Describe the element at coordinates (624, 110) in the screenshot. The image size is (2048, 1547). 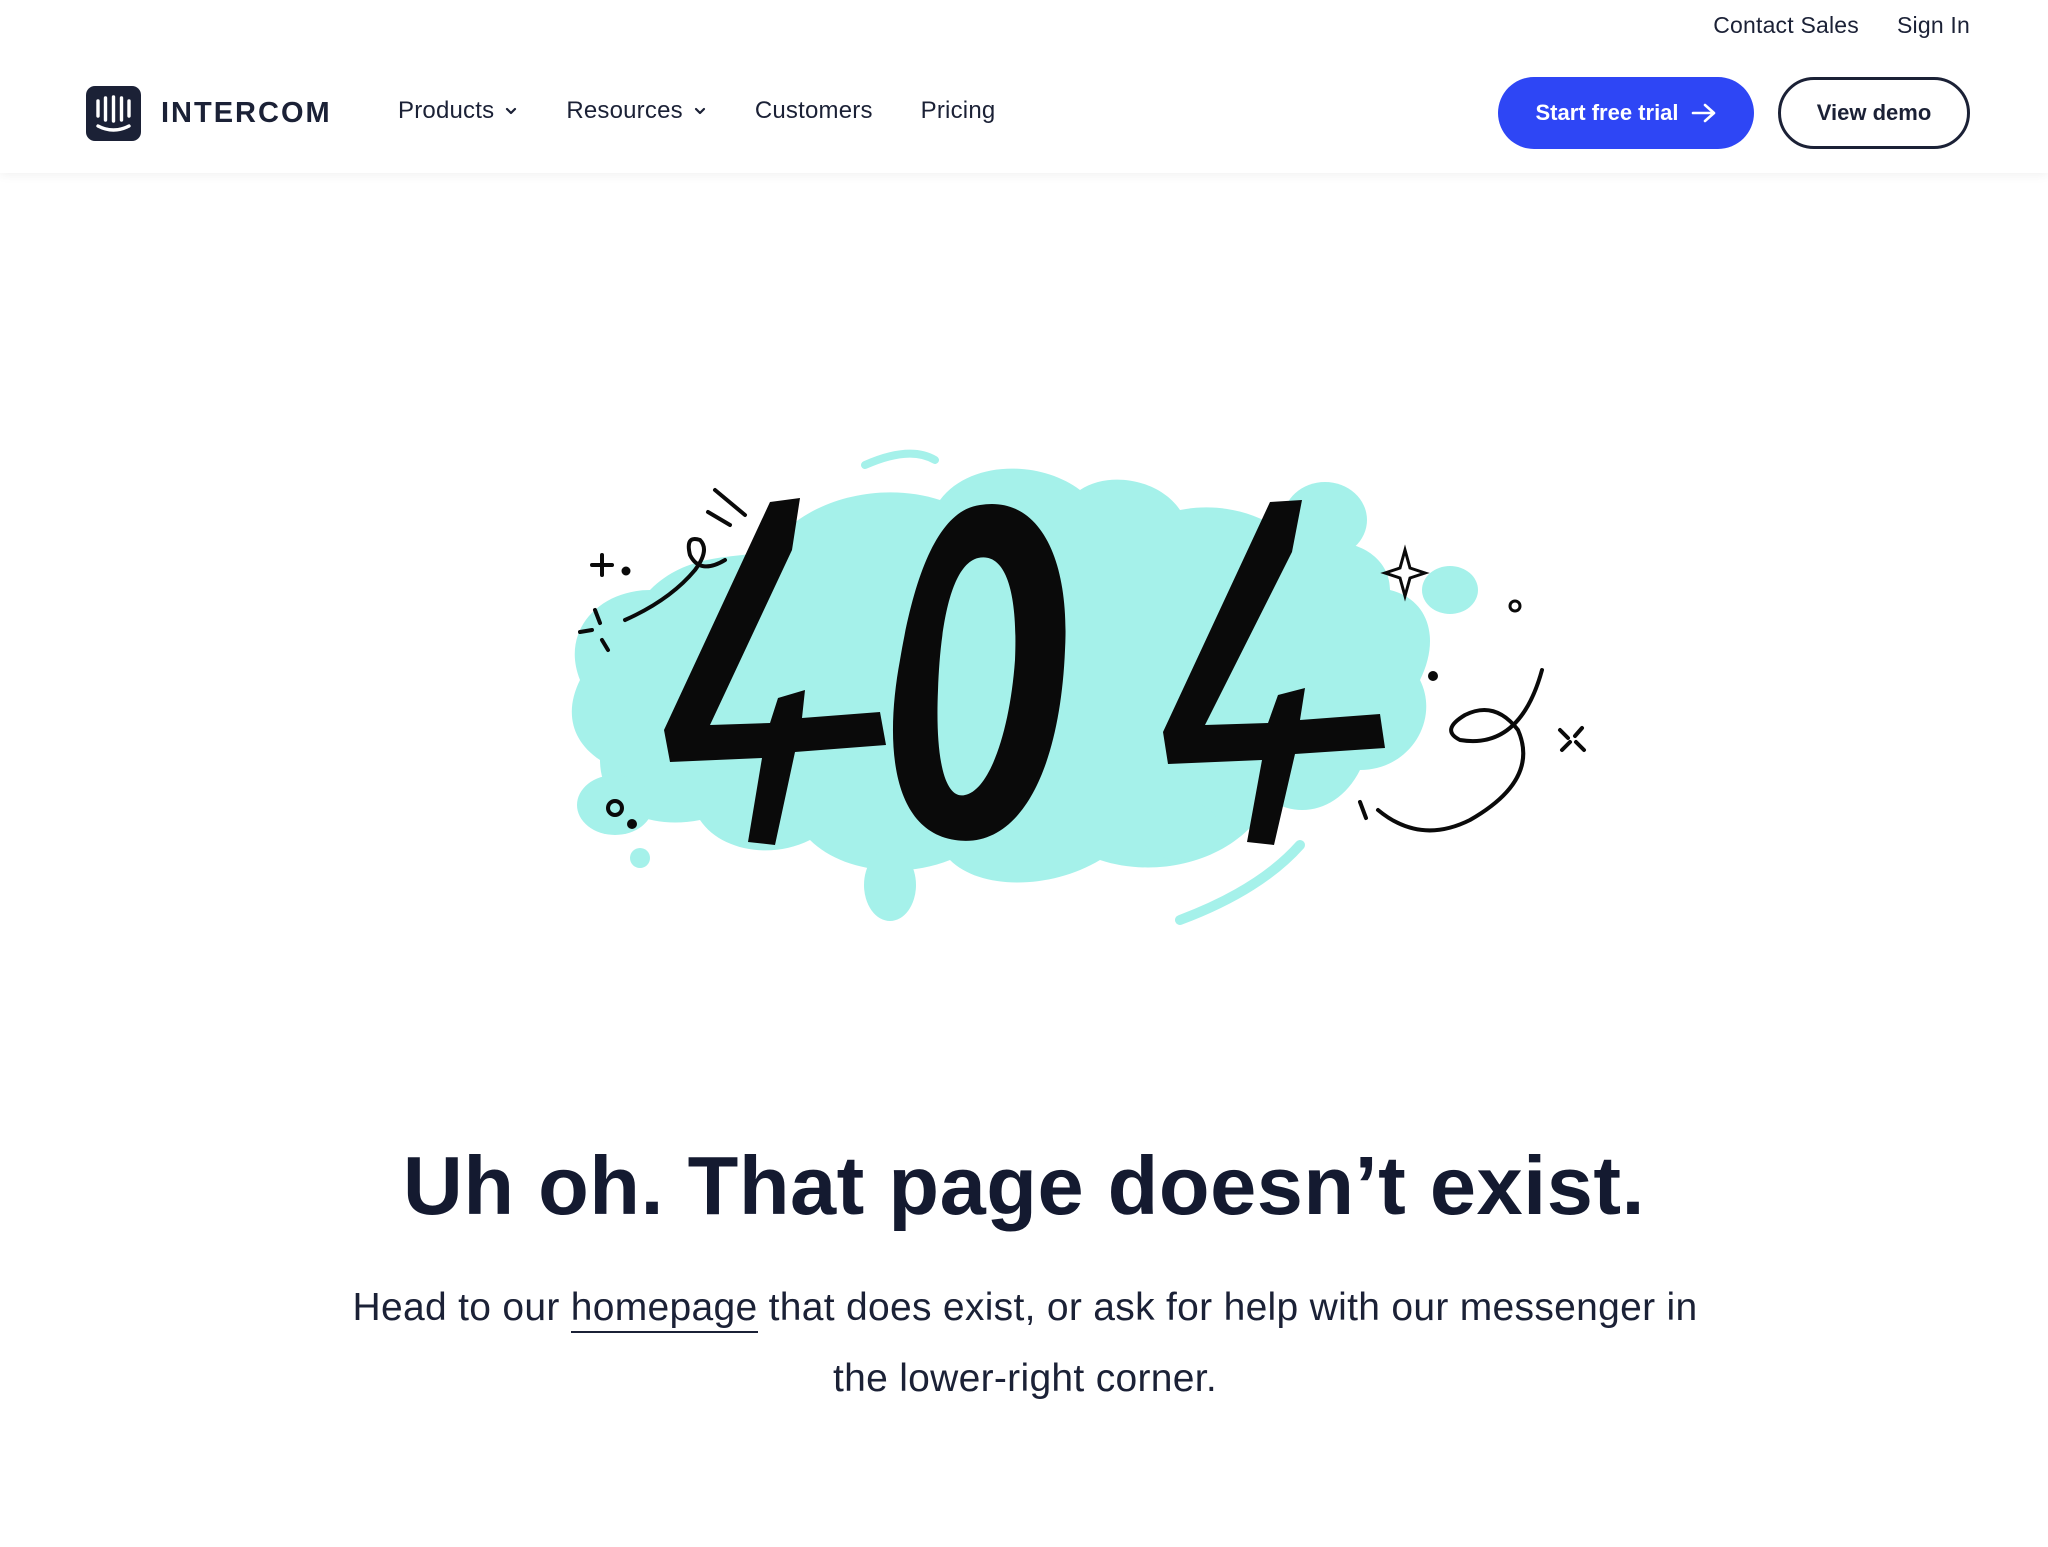
I see `nav-resources-label: Resources` at that location.